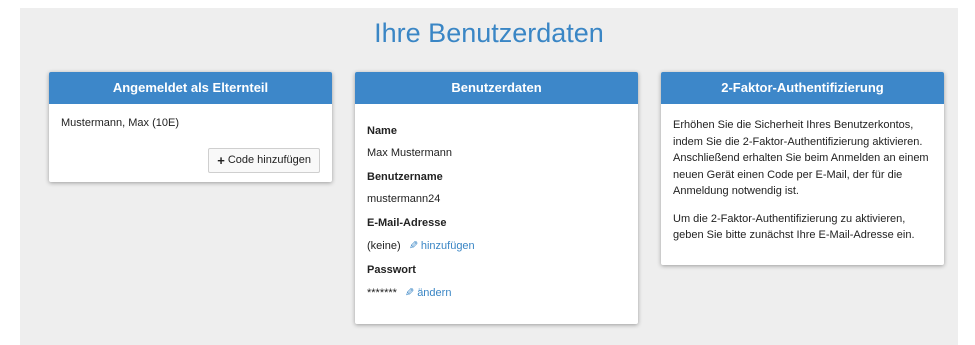 The width and height of the screenshot is (975, 345). What do you see at coordinates (190, 122) in the screenshot?
I see `parent-card-body: Mustermann, Max (10E)` at bounding box center [190, 122].